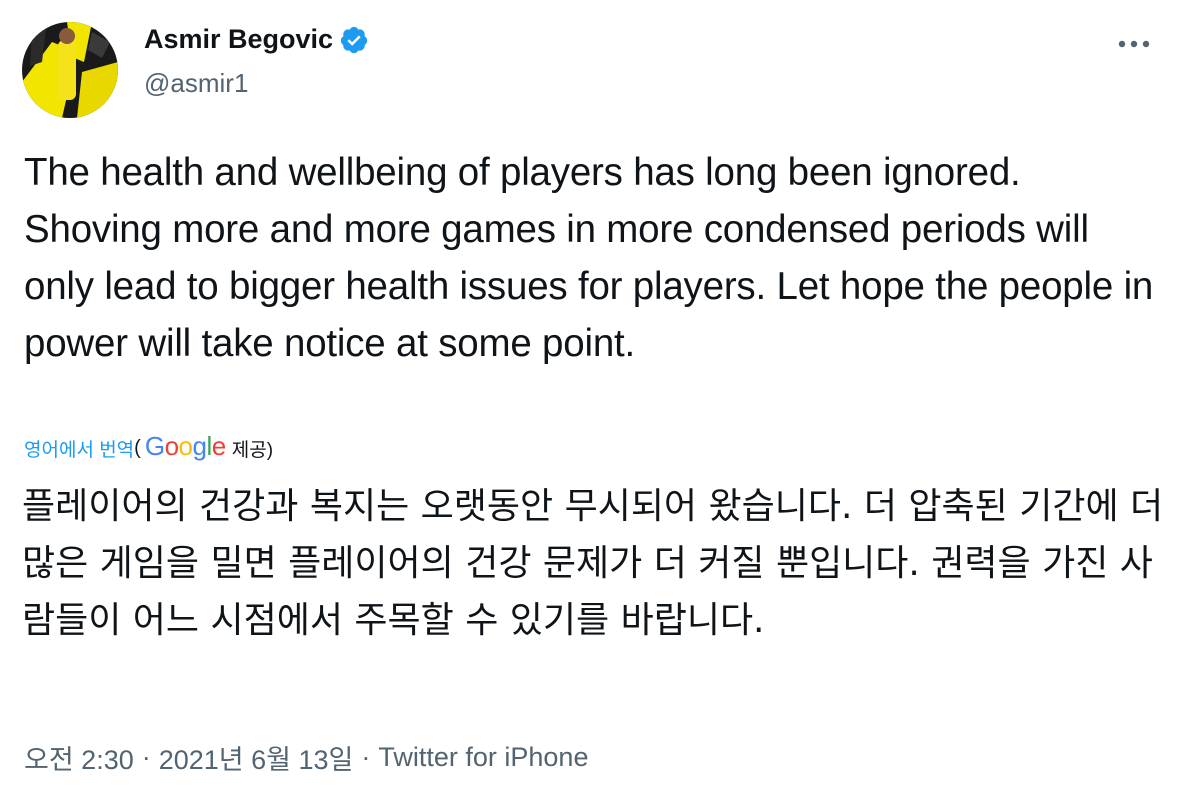  What do you see at coordinates (256, 757) in the screenshot?
I see `tweet-date: 2021년 6월 13일` at bounding box center [256, 757].